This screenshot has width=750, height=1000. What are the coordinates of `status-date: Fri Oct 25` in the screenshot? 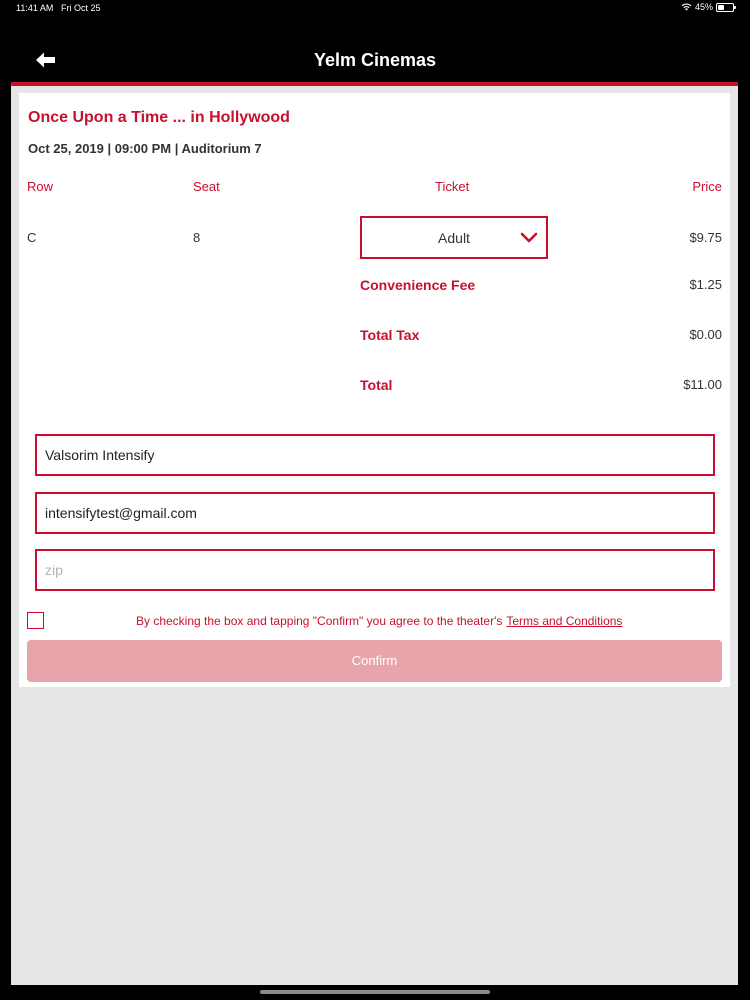 It's located at (81, 8).